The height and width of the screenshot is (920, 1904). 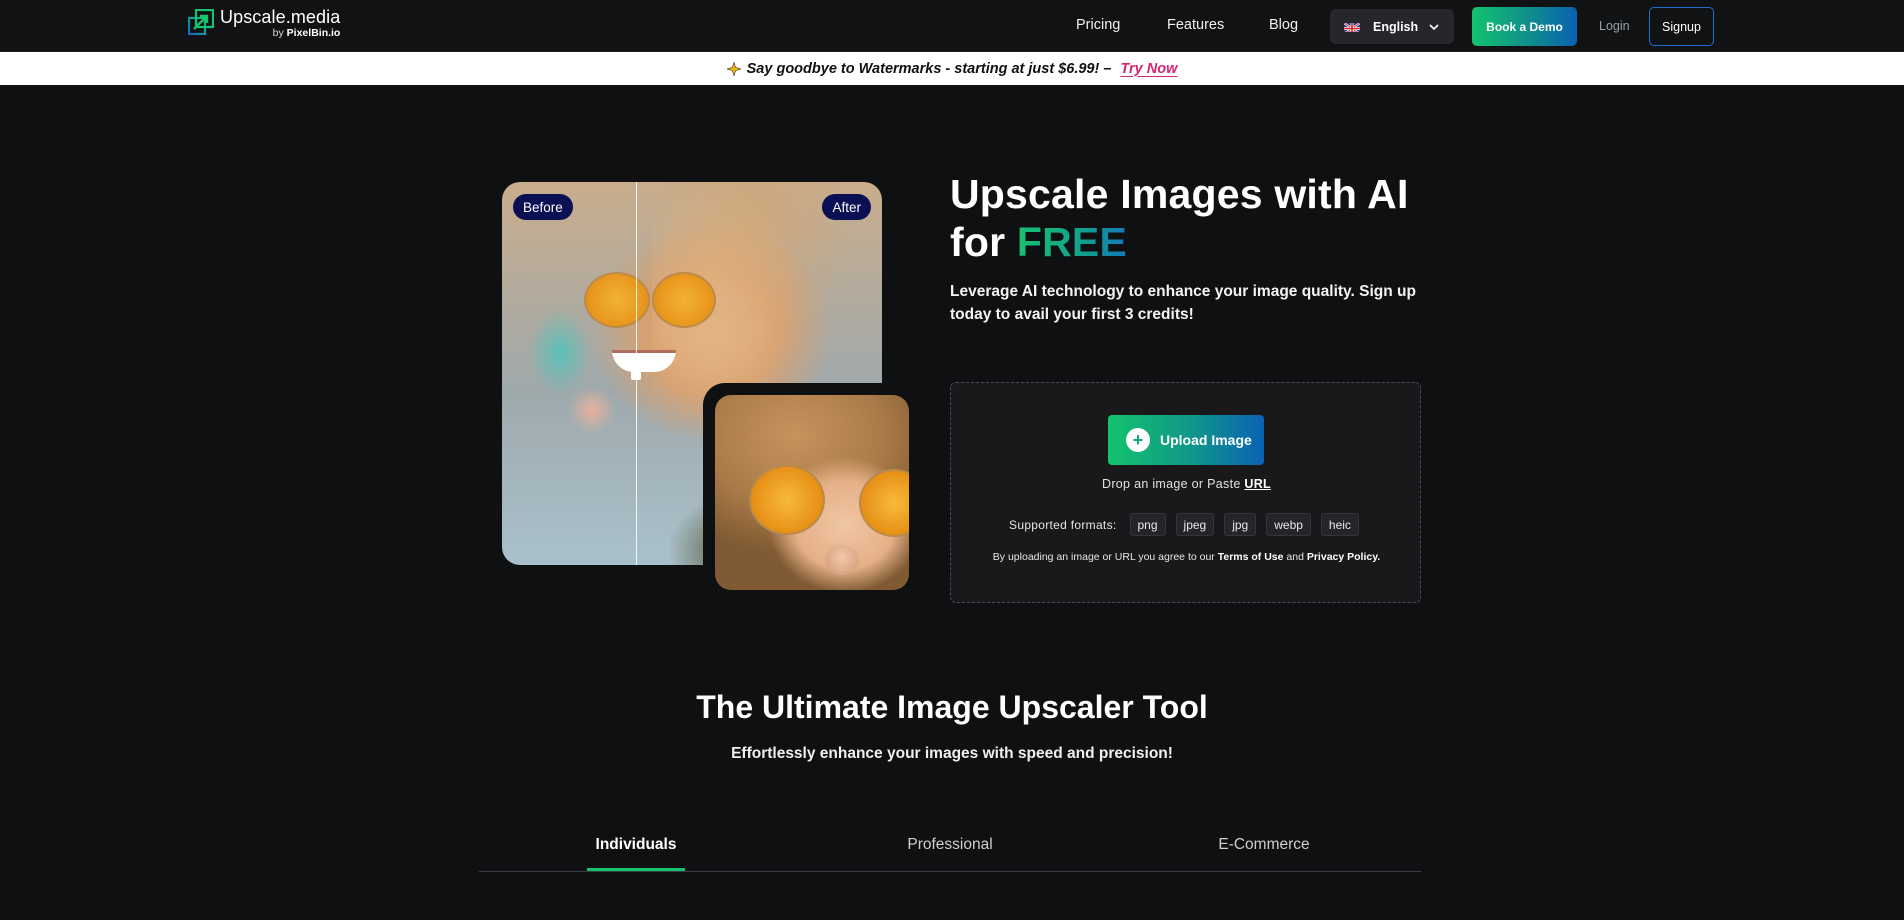 What do you see at coordinates (1138, 440) in the screenshot?
I see `plus-icon: +` at bounding box center [1138, 440].